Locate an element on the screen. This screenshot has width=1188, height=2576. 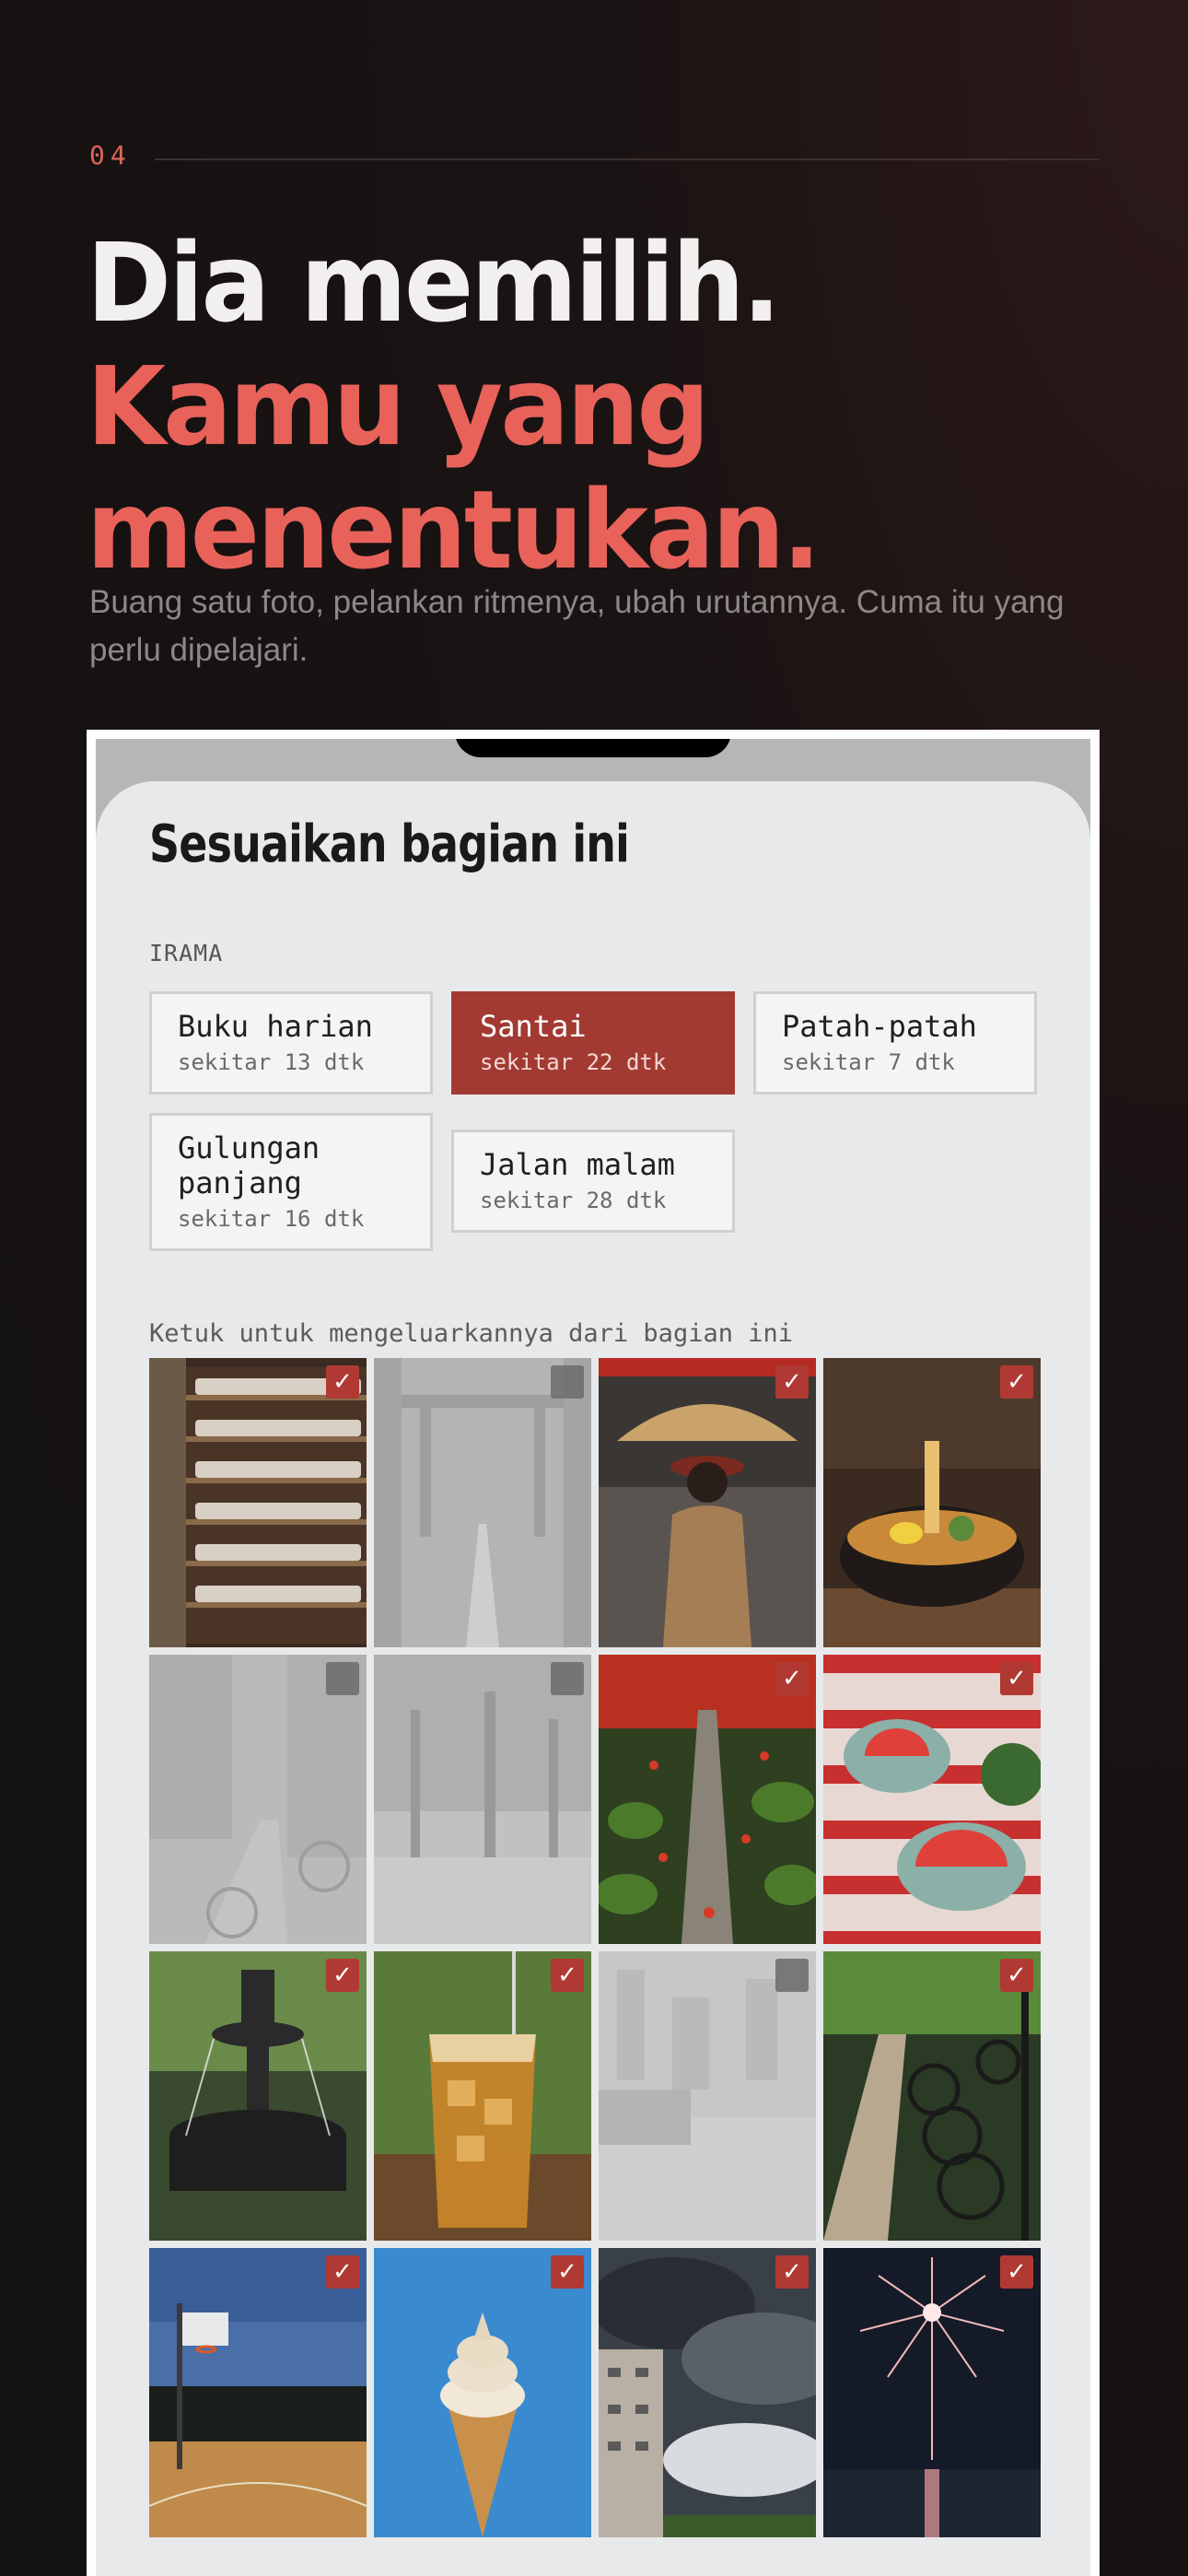
section-number: 04 is located at coordinates (111, 155).